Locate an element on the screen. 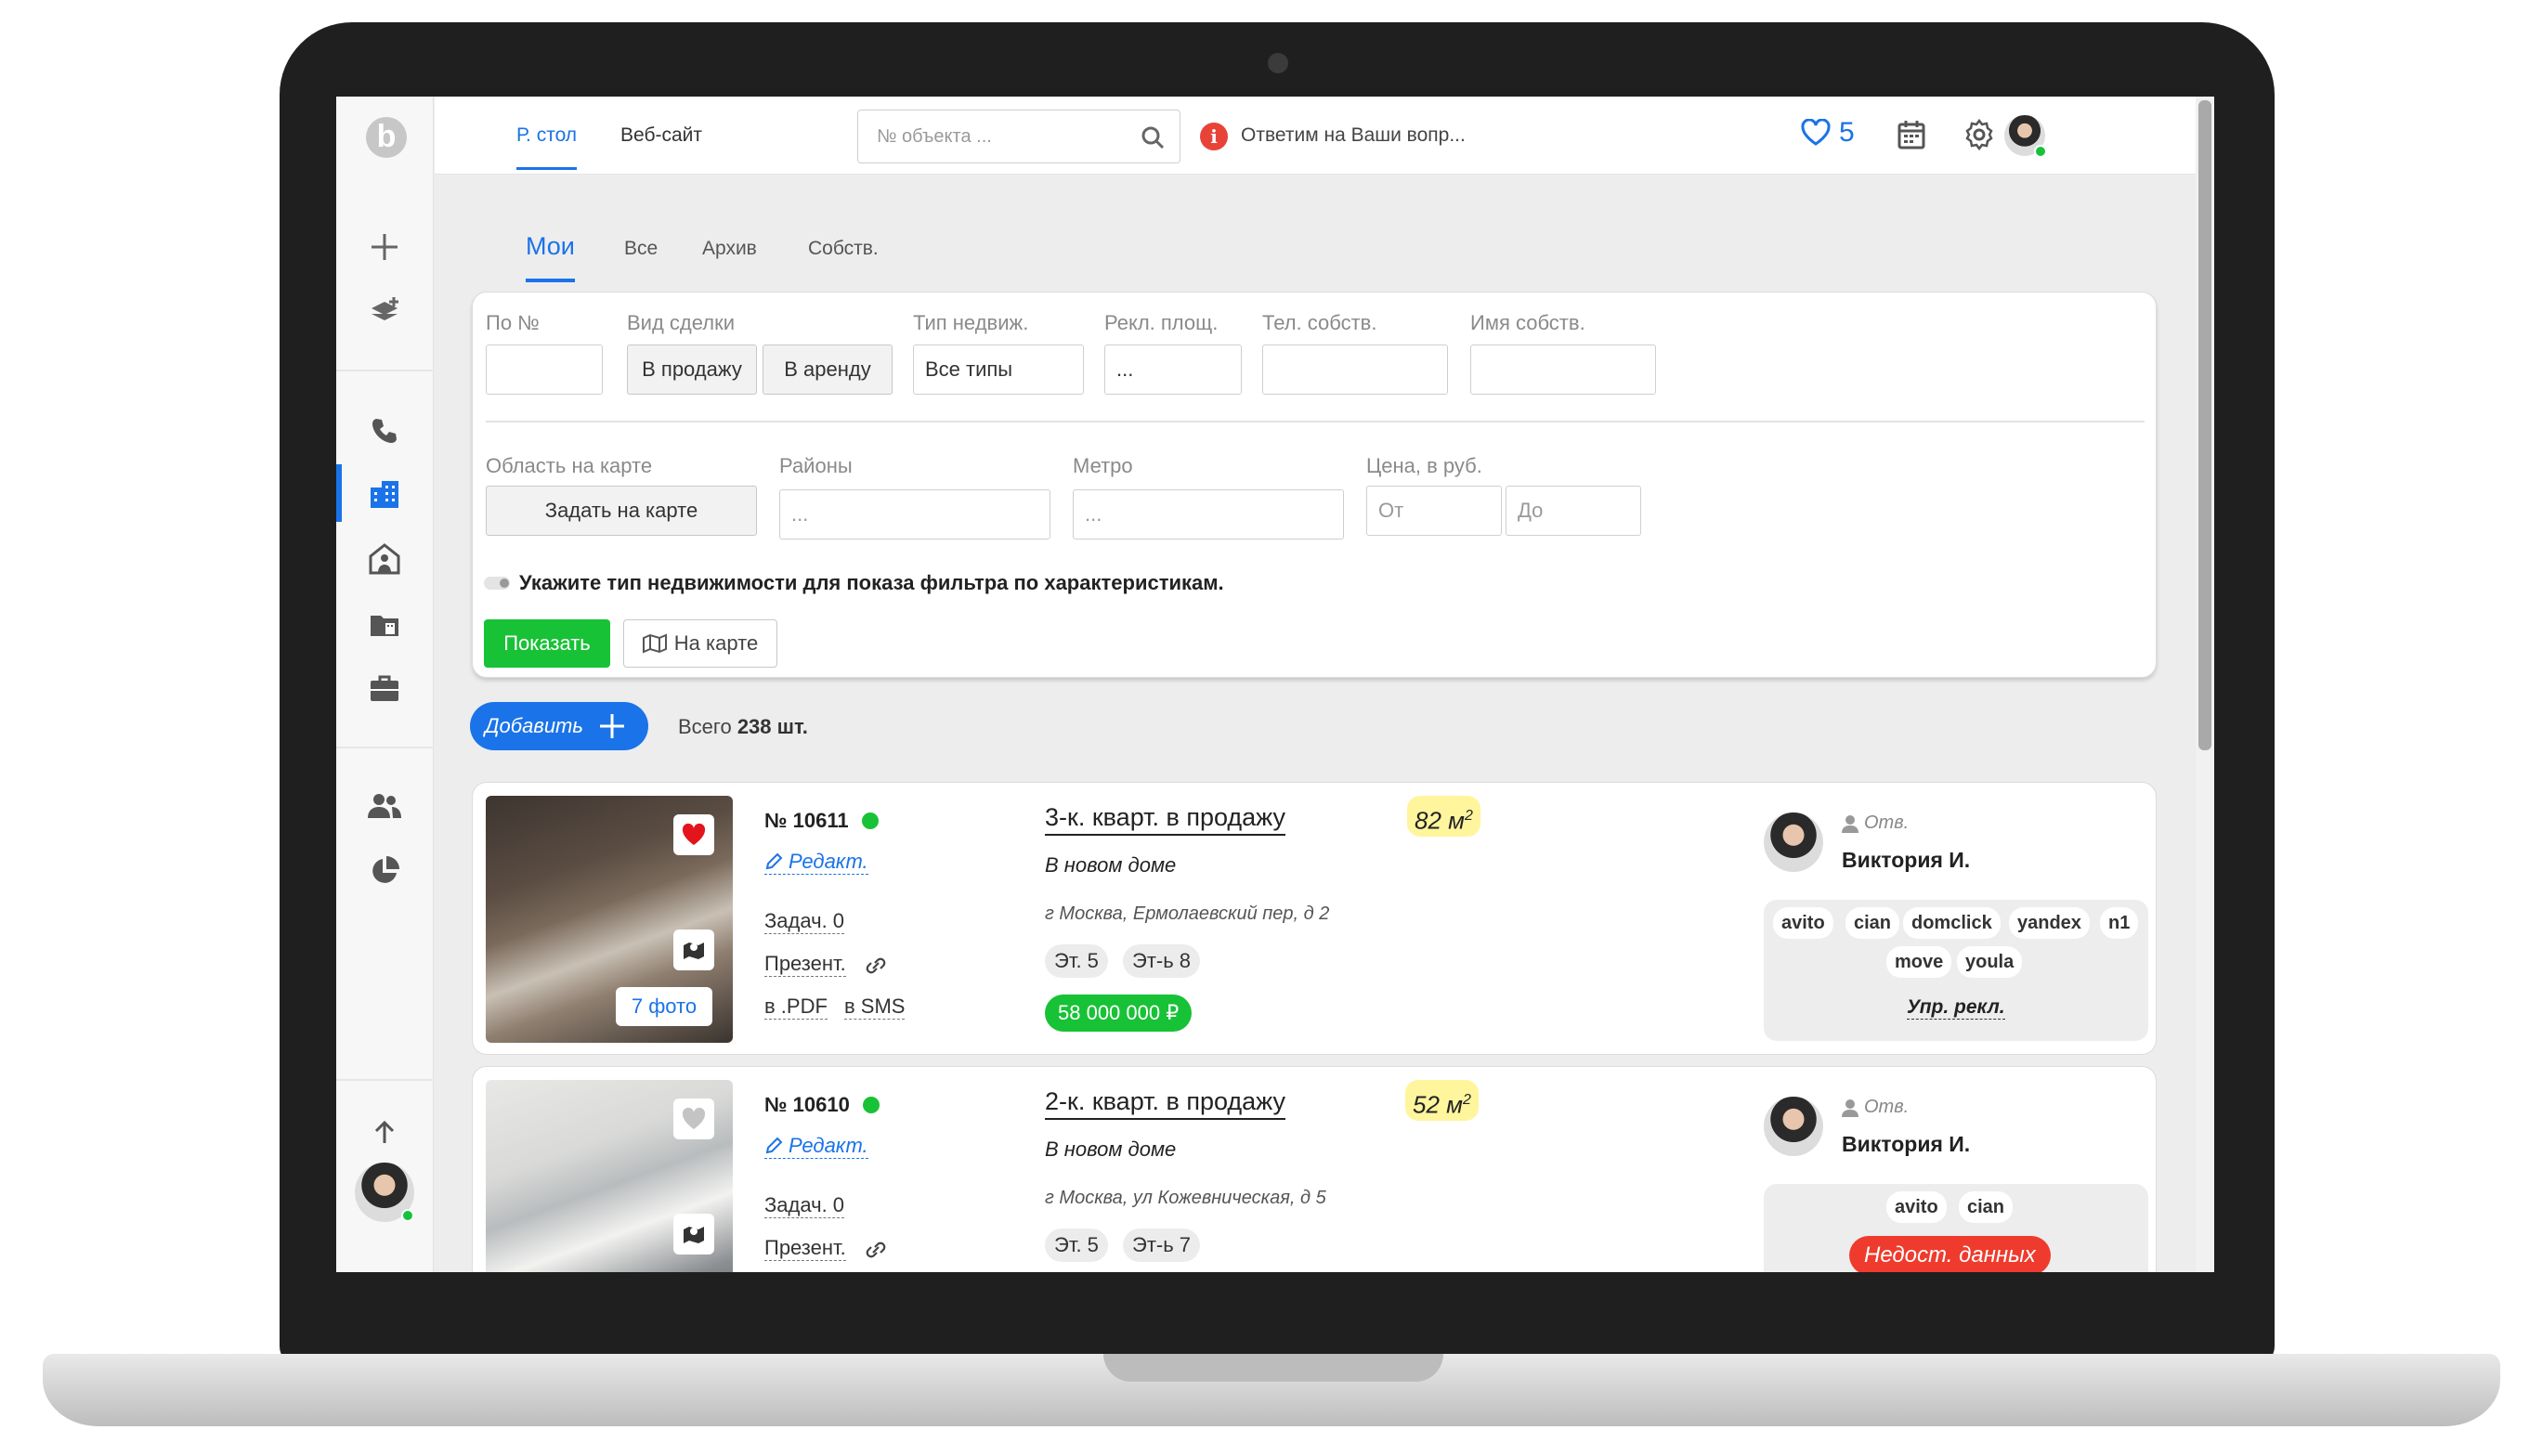 This screenshot has height=1456, width=2543. add-object-button: Добавить is located at coordinates (559, 726).